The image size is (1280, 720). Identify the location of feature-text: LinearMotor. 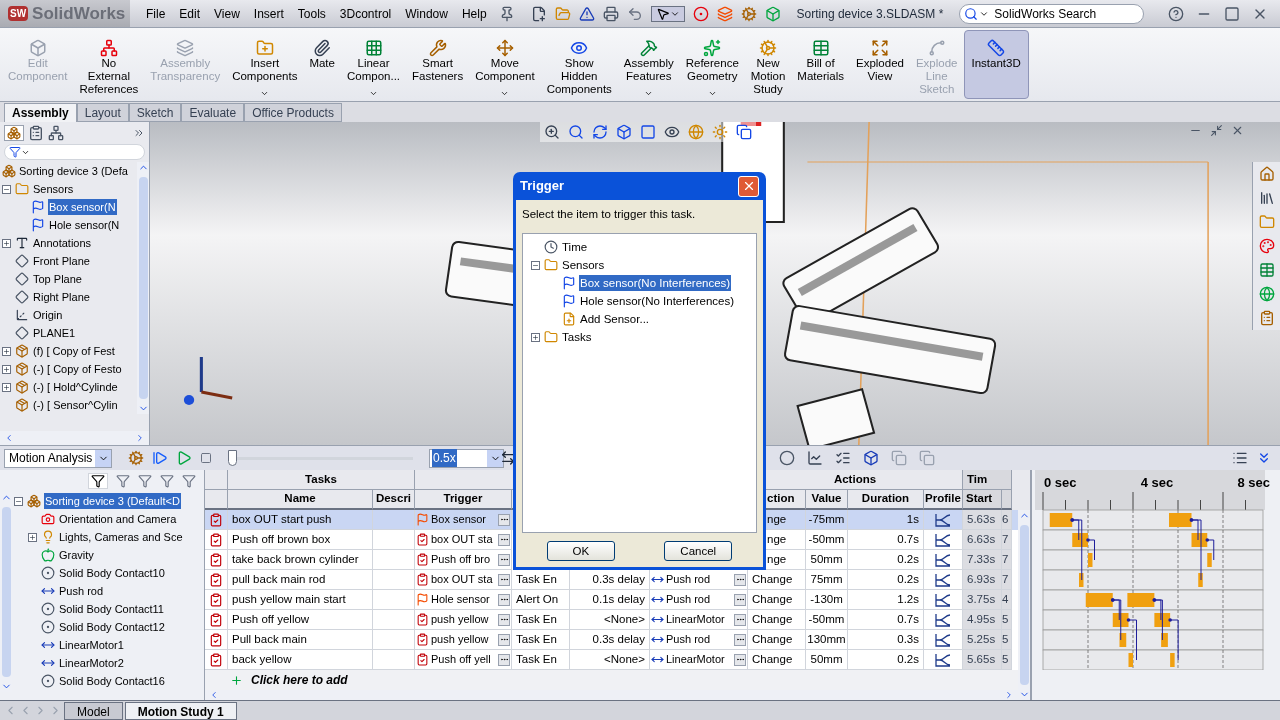
(696, 660).